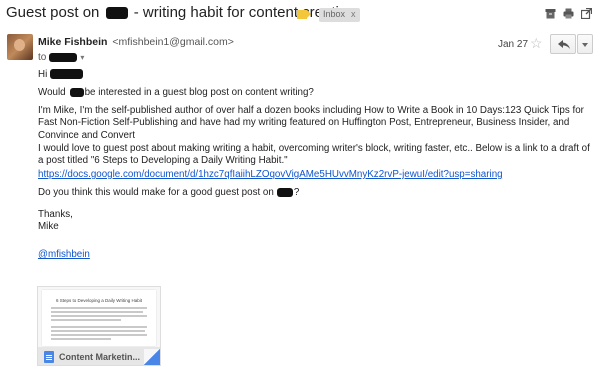 The width and height of the screenshot is (600, 375). Describe the element at coordinates (82, 57) in the screenshot. I see `show-details-chevron-icon: ▾` at that location.